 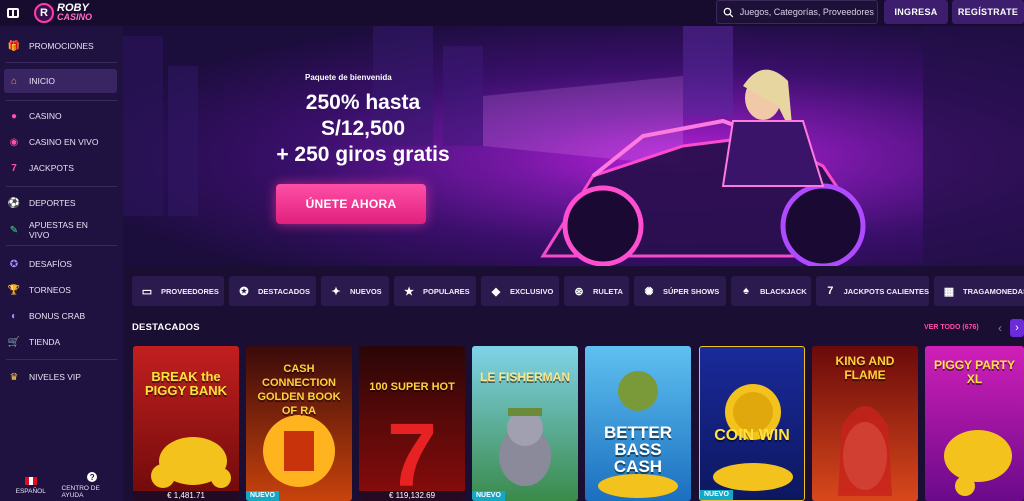 I want to click on spade-icon: ♠, so click(x=746, y=291).